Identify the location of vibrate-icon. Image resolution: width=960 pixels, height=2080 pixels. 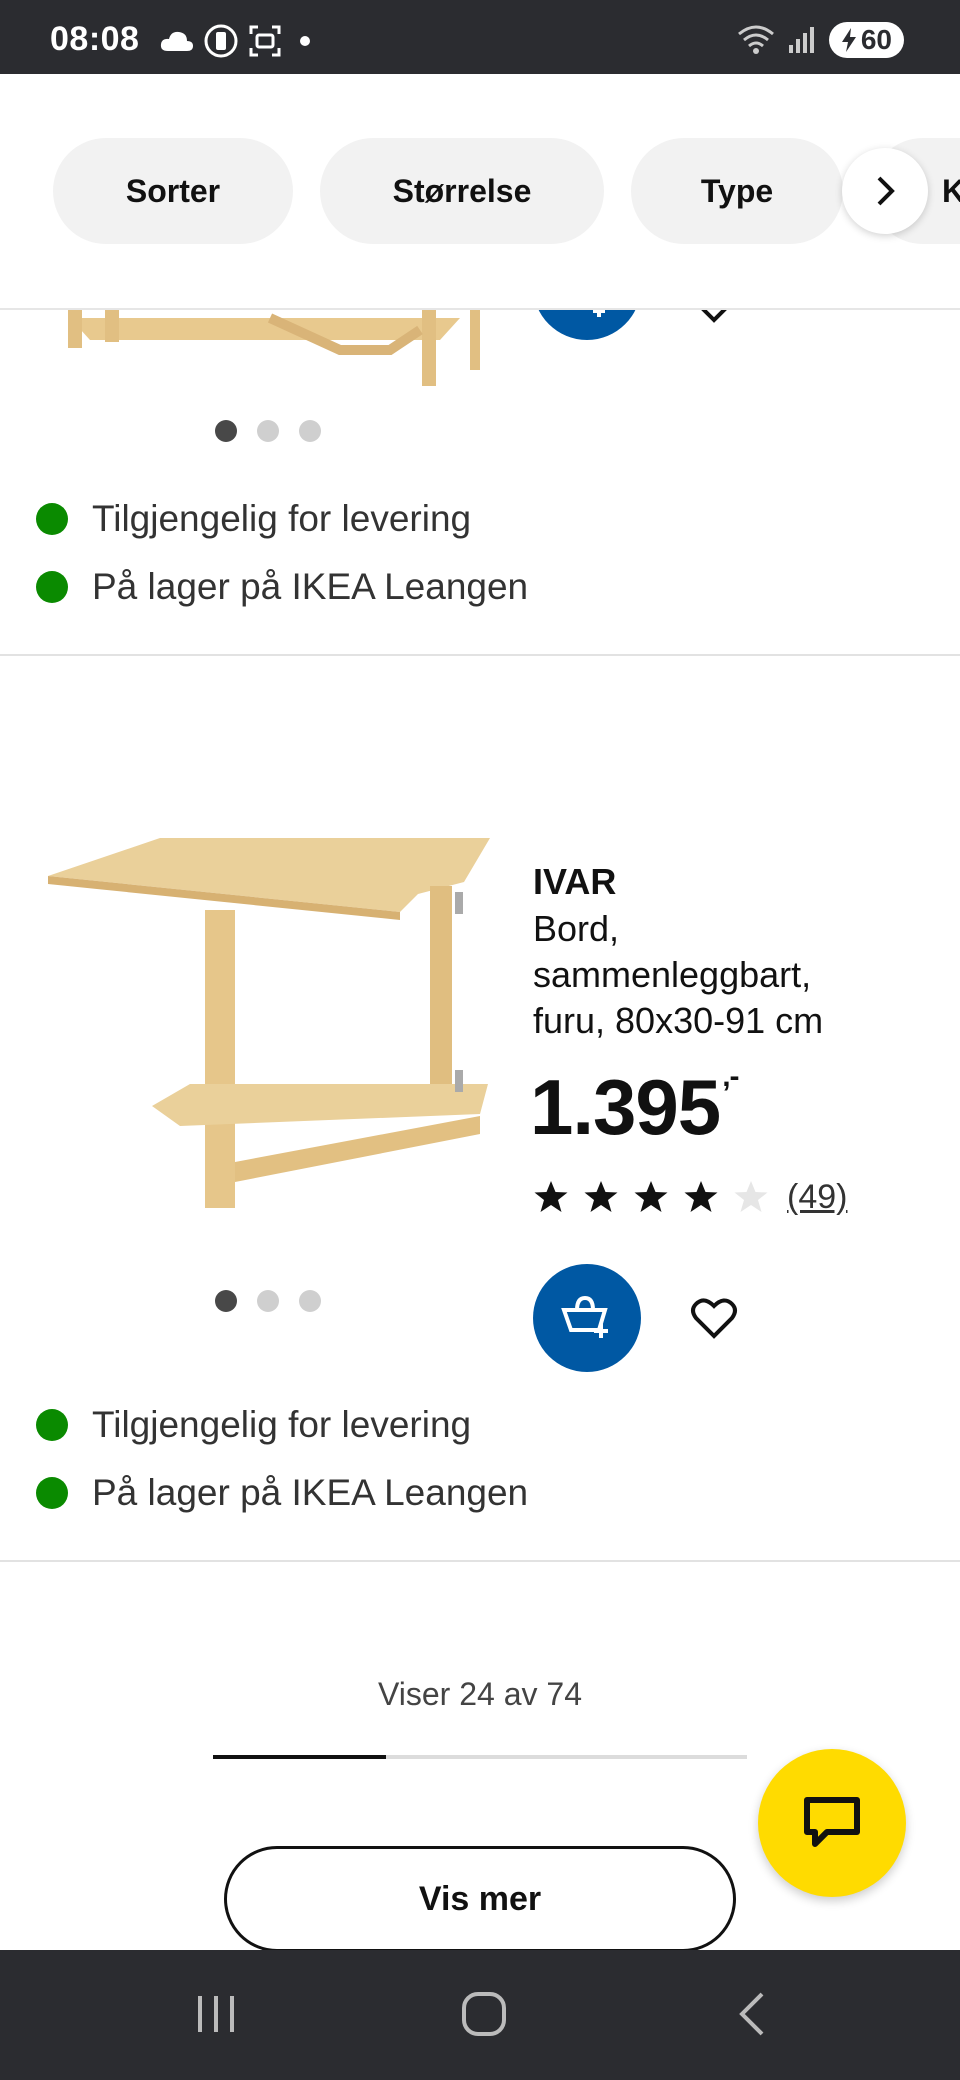
(221, 41).